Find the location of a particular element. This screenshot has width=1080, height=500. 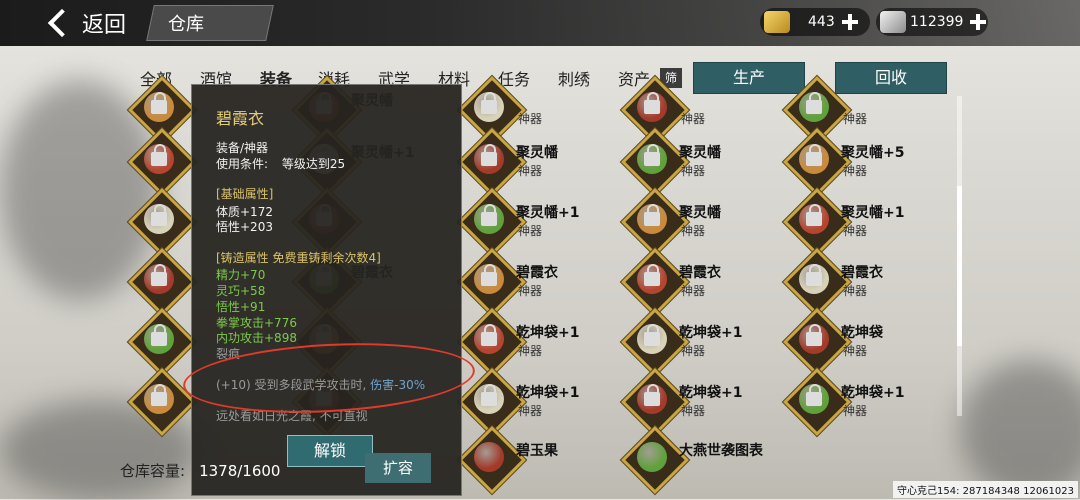

storage-value: 1378/1600 is located at coordinates (240, 471).